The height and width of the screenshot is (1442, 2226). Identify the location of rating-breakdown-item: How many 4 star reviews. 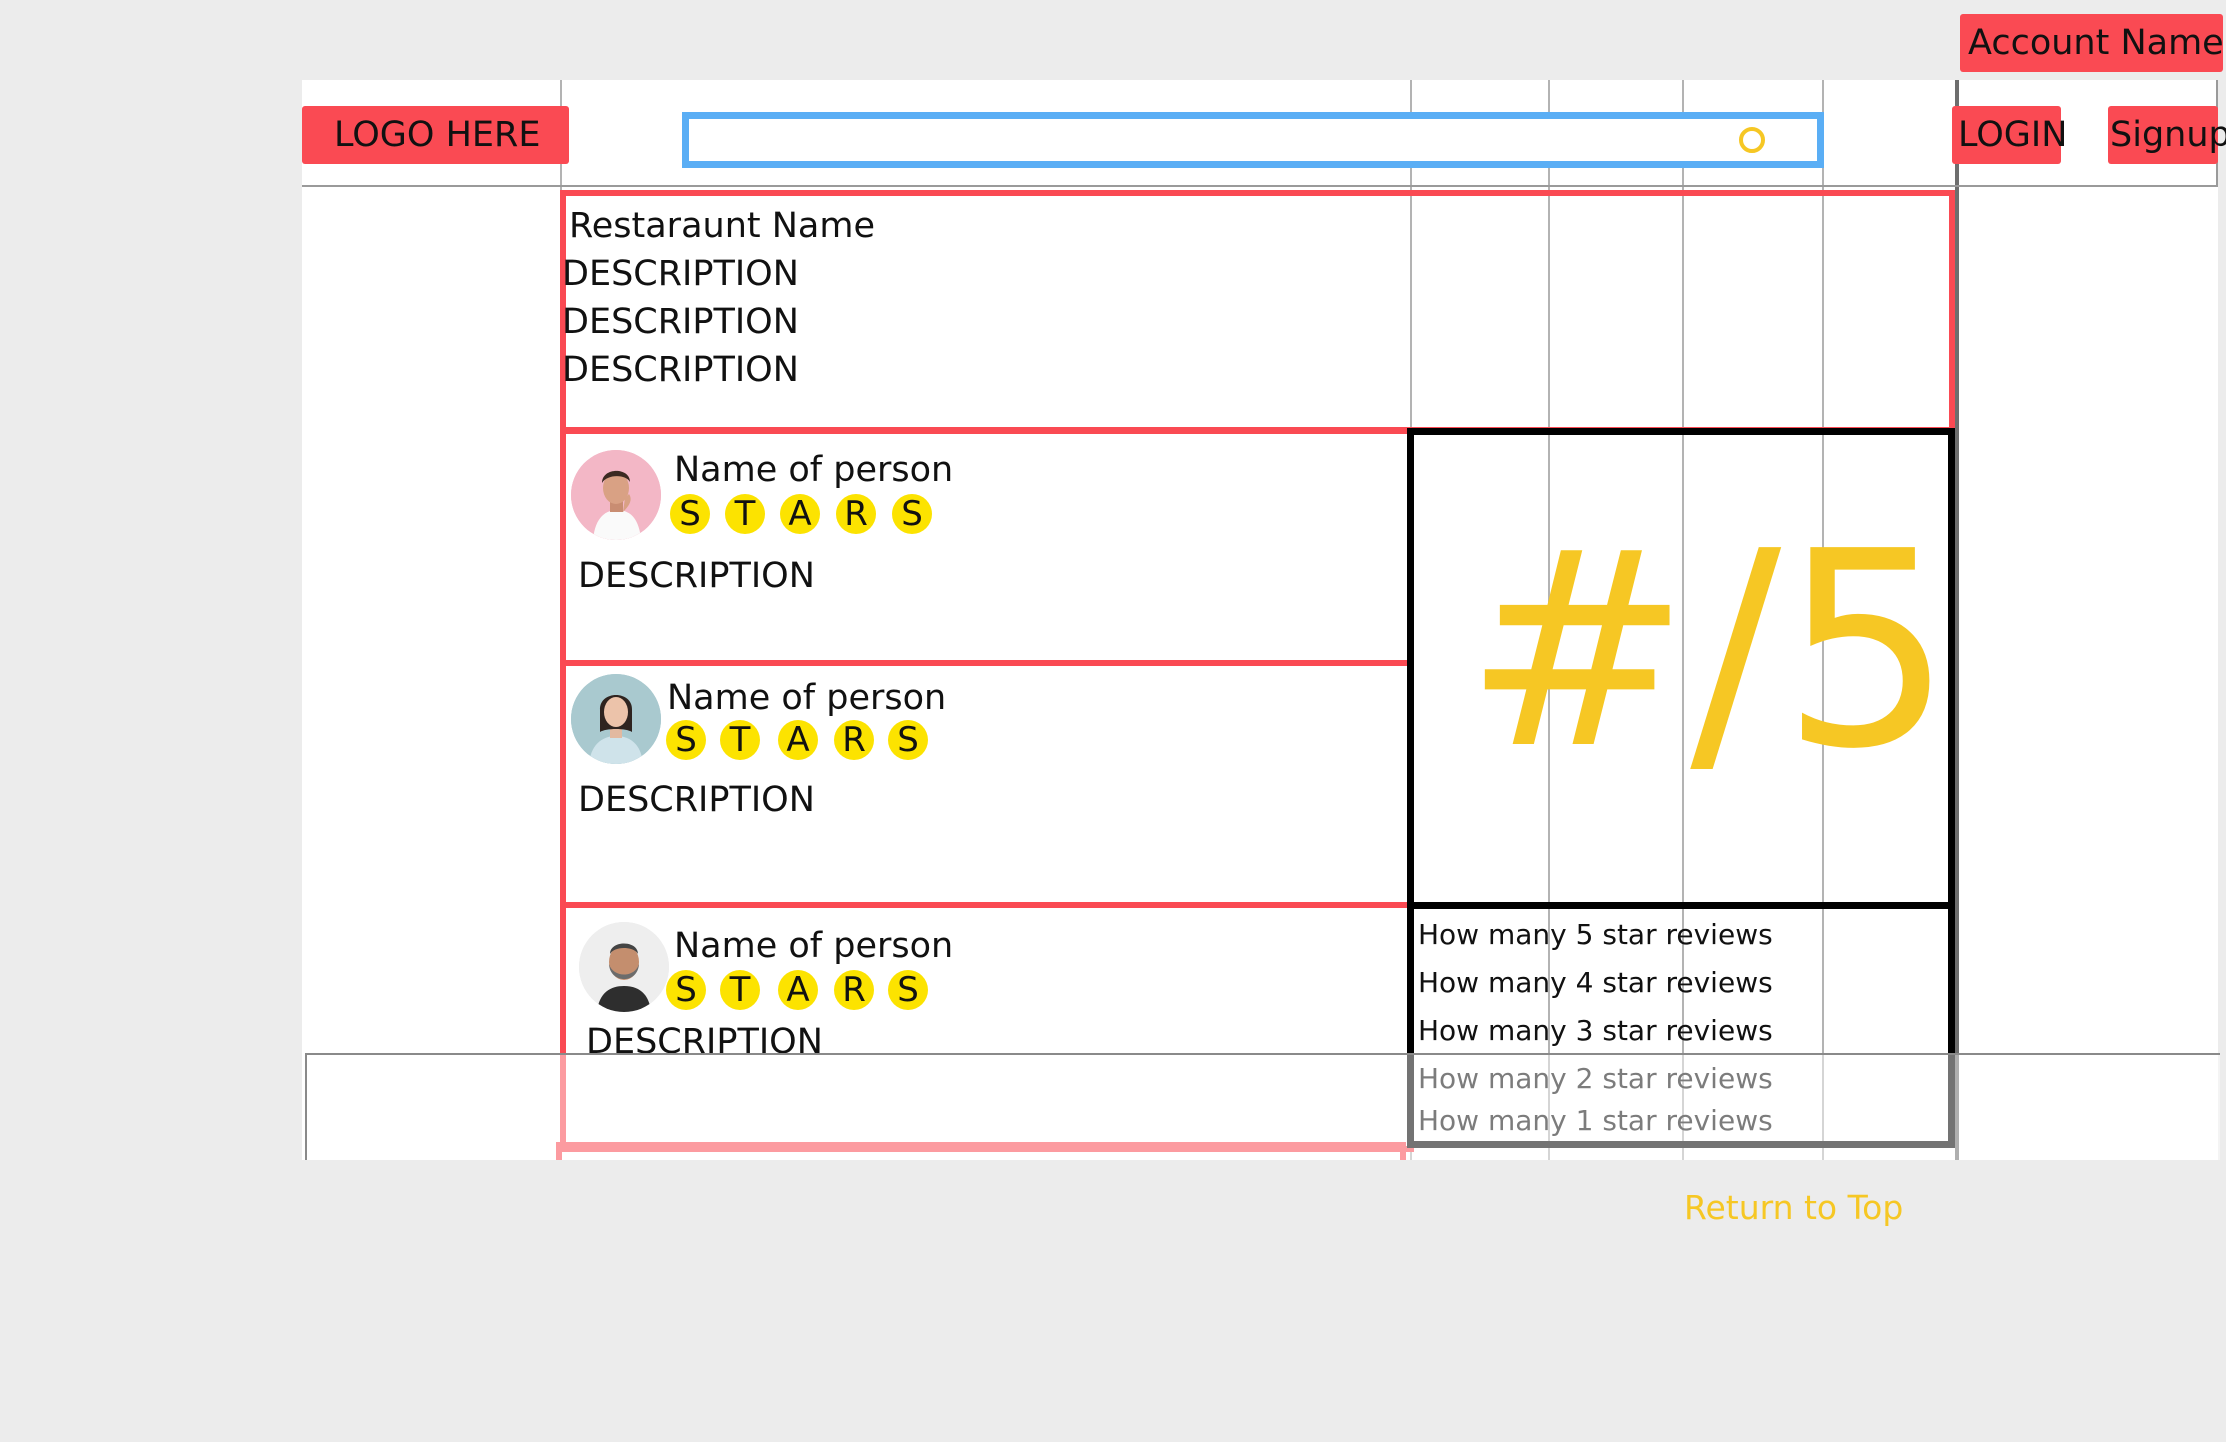
(1595, 982).